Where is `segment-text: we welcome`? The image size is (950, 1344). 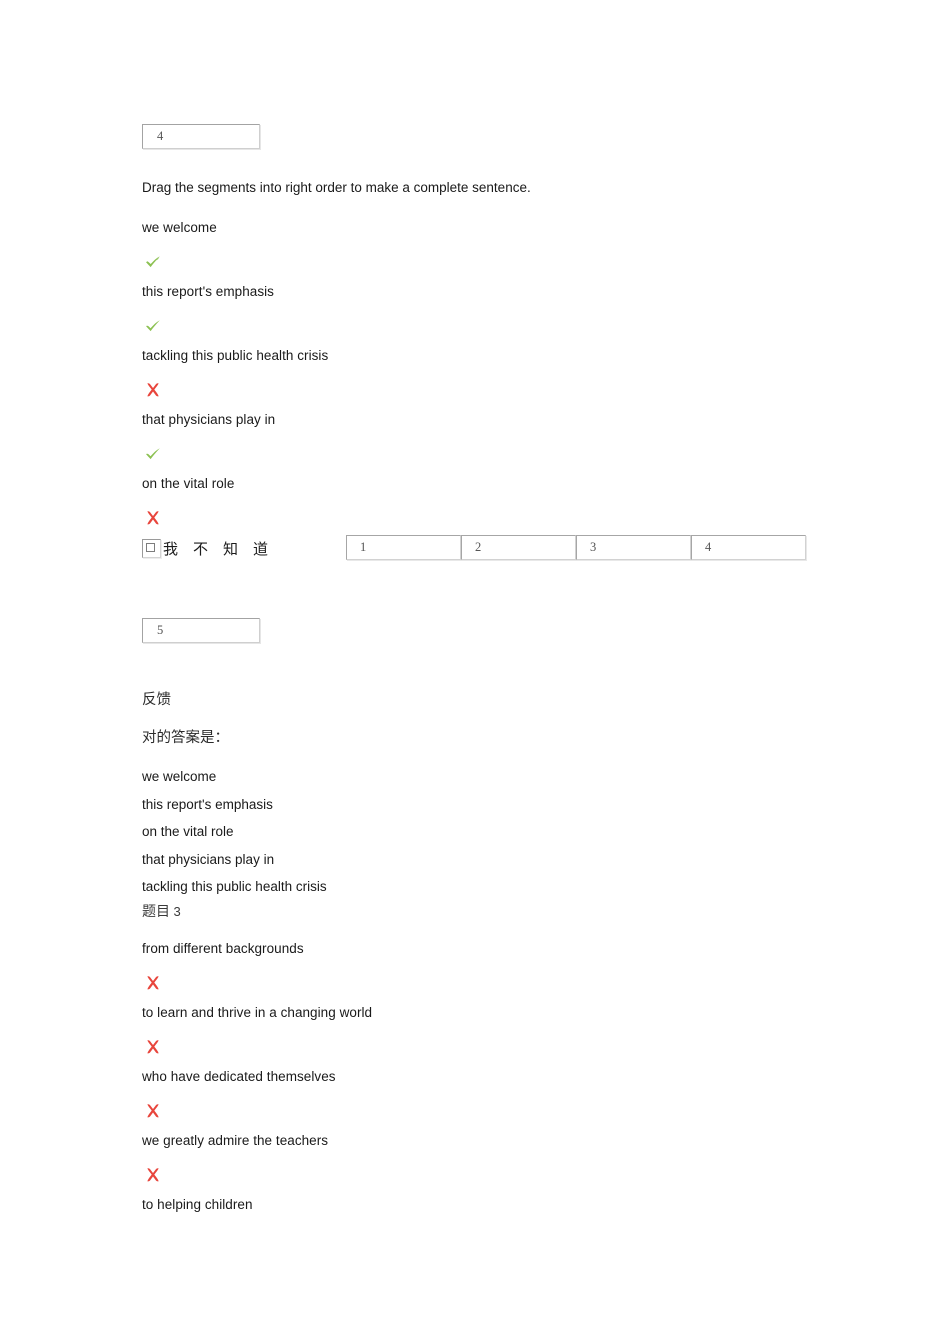
segment-text: we welcome is located at coordinates (179, 227).